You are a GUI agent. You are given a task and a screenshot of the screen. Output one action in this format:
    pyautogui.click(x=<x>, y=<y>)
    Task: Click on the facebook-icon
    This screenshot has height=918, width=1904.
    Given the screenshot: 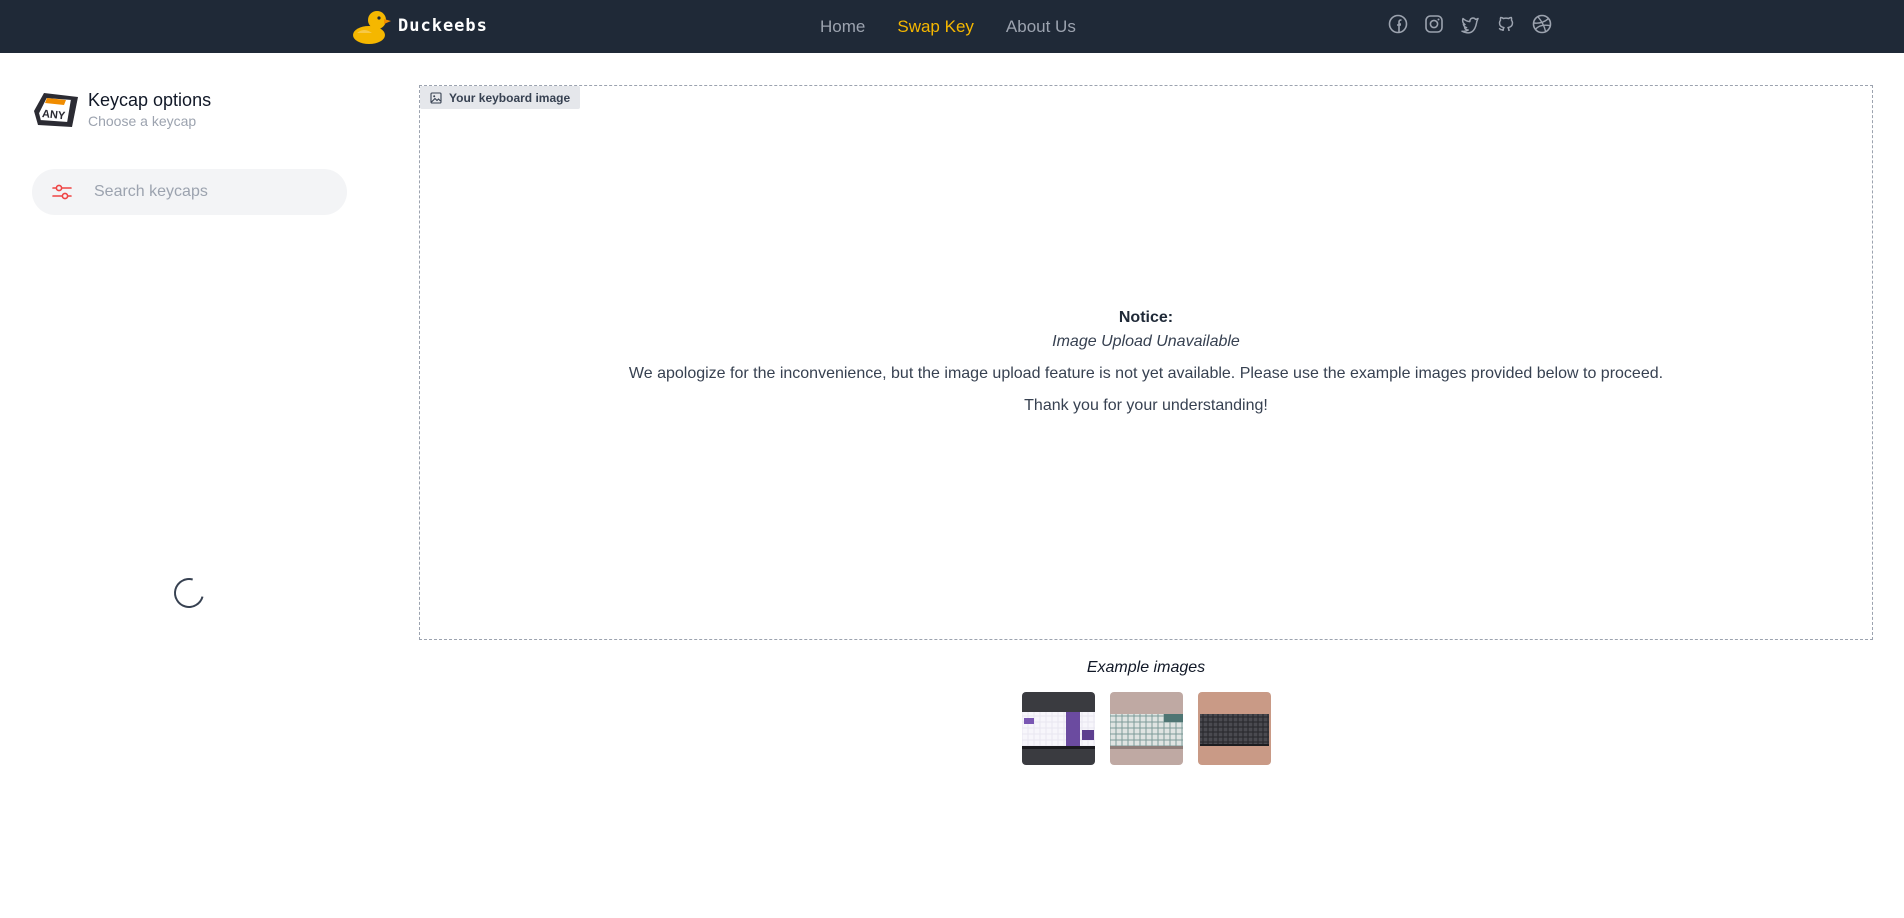 What is the action you would take?
    pyautogui.click(x=1399, y=25)
    